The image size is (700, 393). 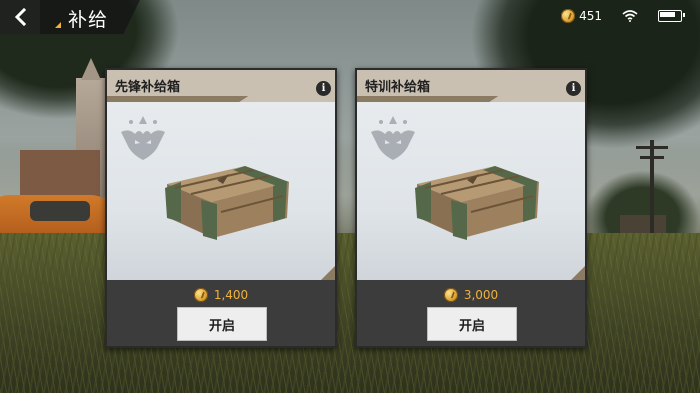 I want to click on crate-name: 先锋补给箱, so click(x=148, y=87).